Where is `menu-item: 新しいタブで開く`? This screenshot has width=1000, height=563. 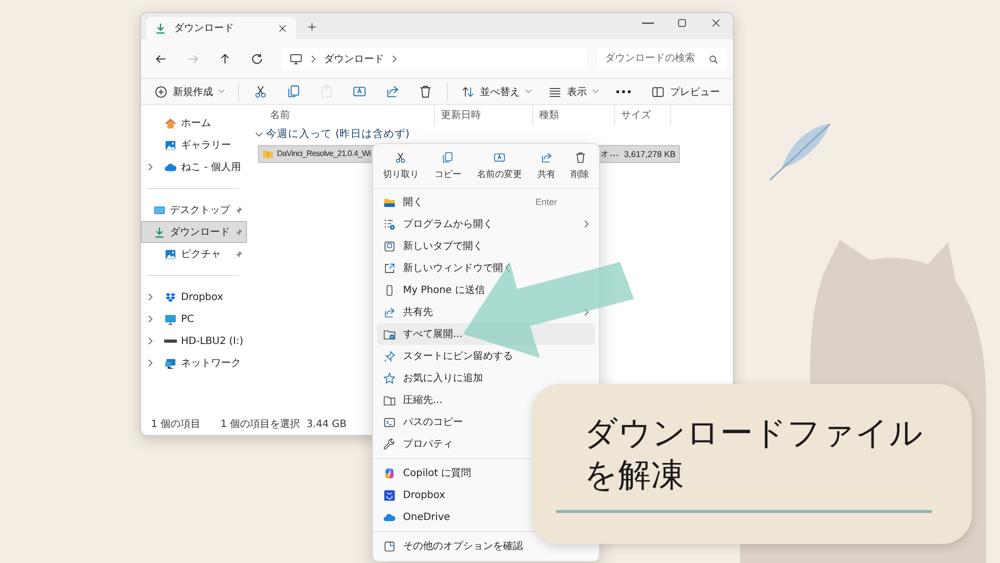 menu-item: 新しいタブで開く is located at coordinates (486, 246).